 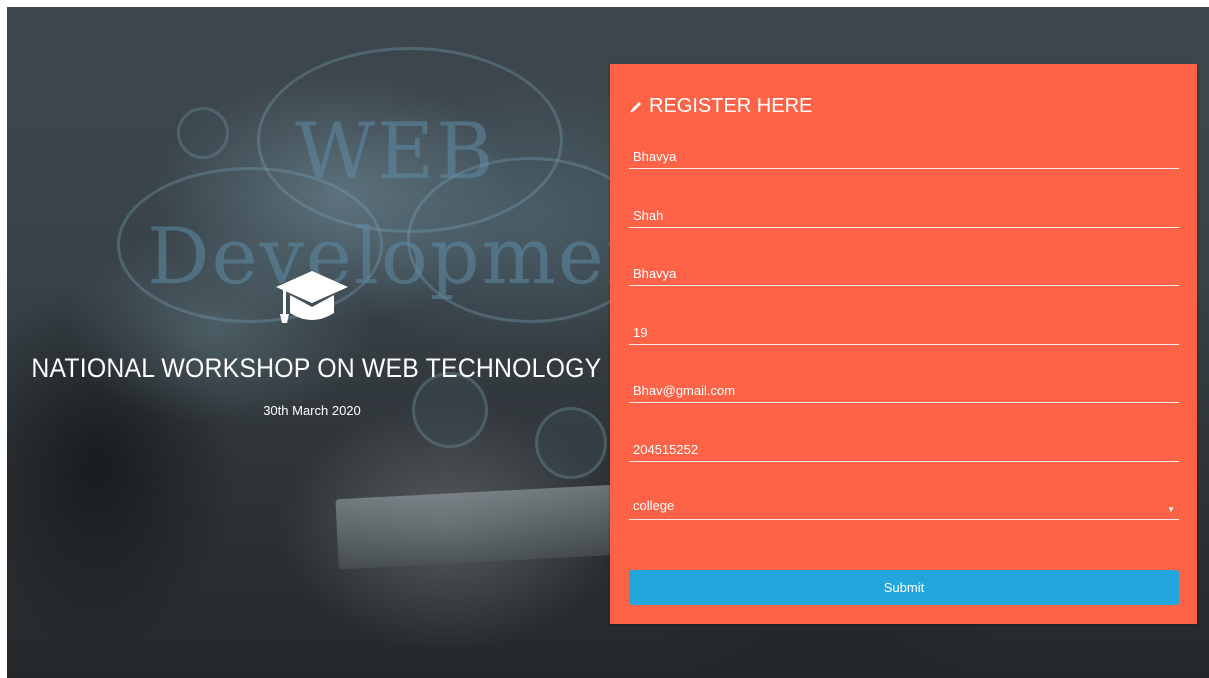 I want to click on background-tablet, so click(x=477, y=527).